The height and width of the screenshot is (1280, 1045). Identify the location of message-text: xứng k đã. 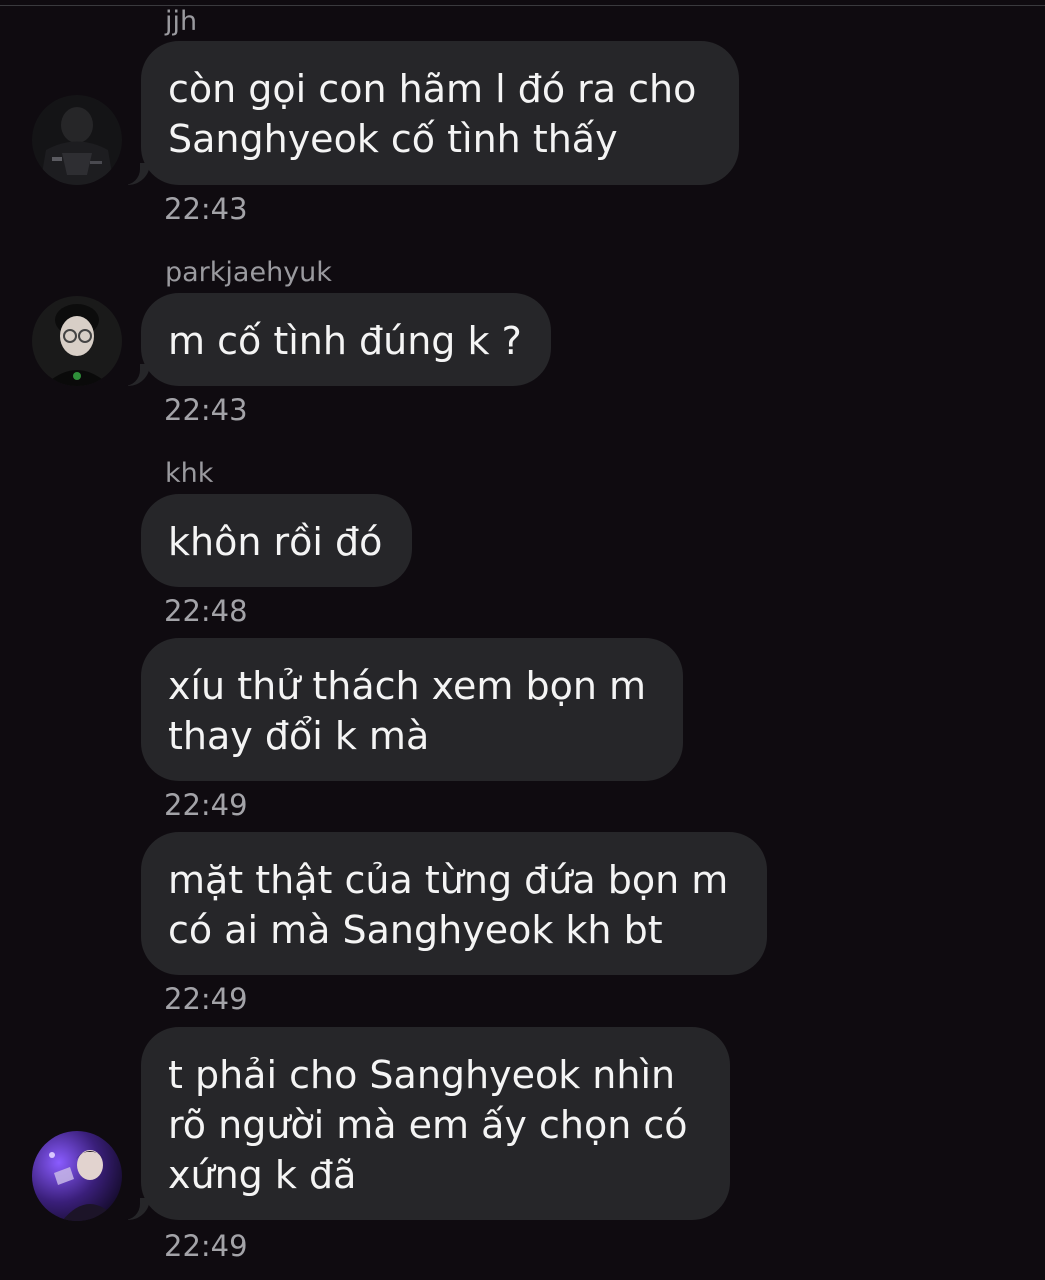
(262, 1175).